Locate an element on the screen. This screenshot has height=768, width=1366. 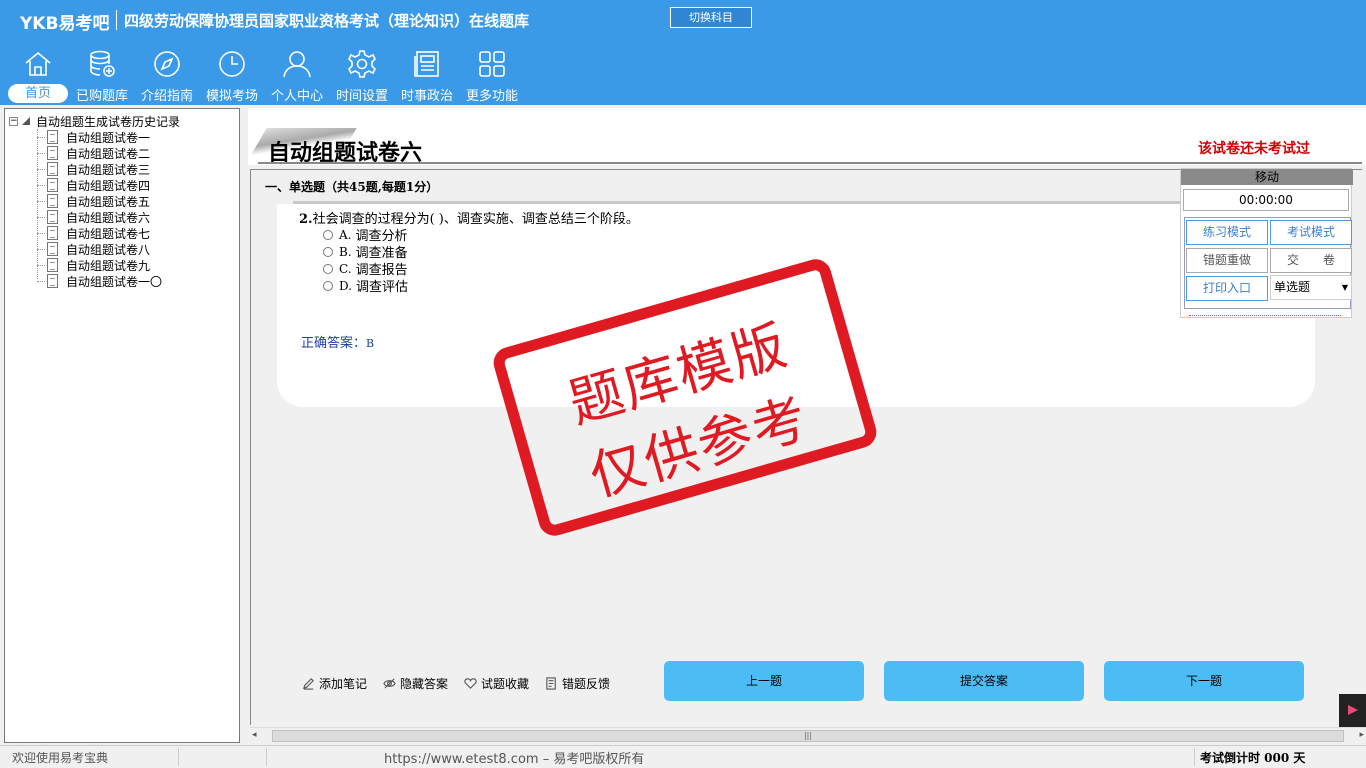
next-question-button: 下一题 is located at coordinates (1204, 681).